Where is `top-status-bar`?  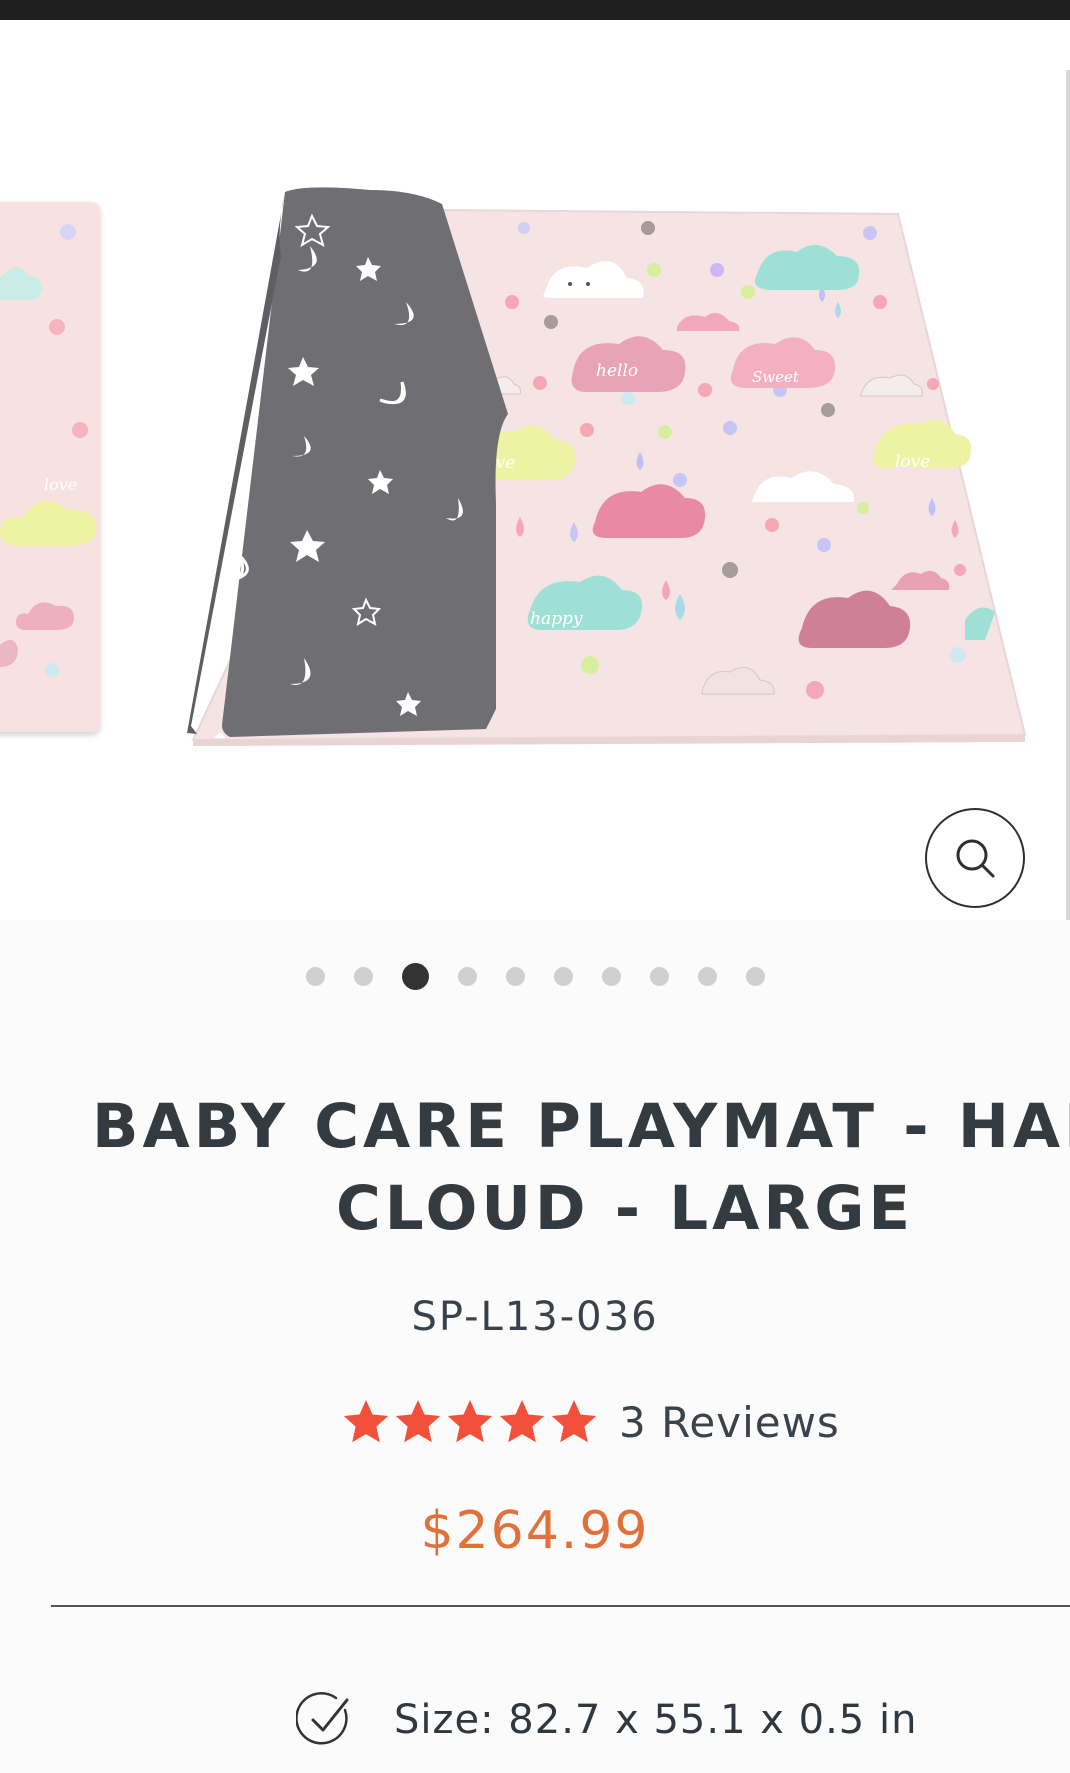
top-status-bar is located at coordinates (535, 10).